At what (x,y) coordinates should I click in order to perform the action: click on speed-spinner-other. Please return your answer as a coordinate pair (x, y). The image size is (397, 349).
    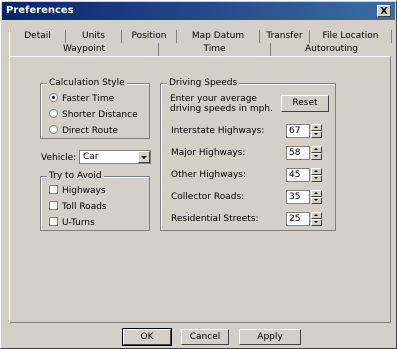
    Looking at the image, I should click on (316, 175).